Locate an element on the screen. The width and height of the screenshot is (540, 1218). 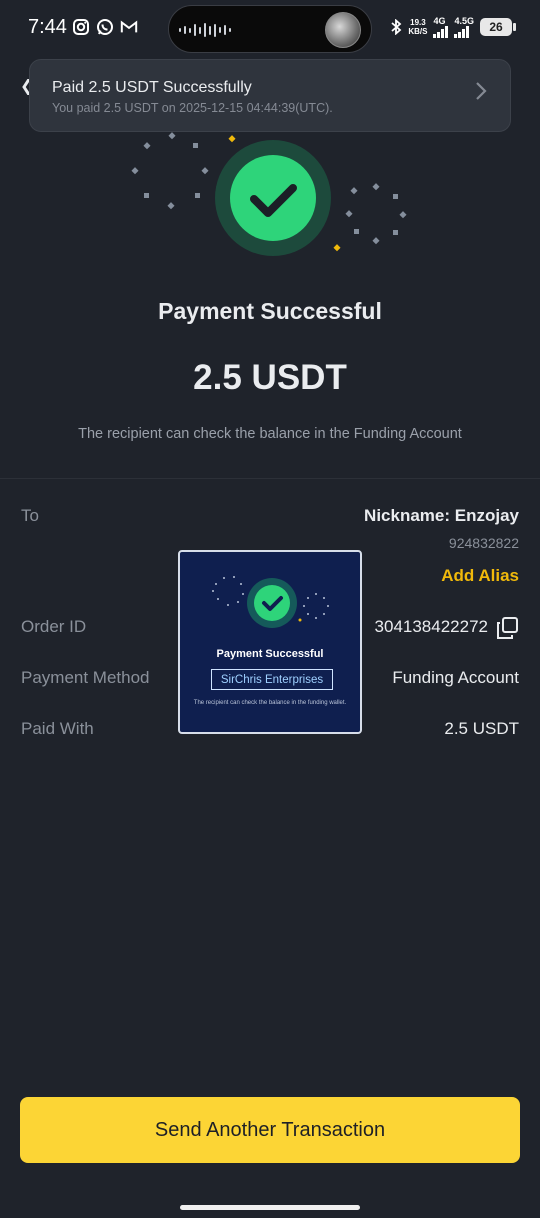
gmail-icon is located at coordinates (129, 26).